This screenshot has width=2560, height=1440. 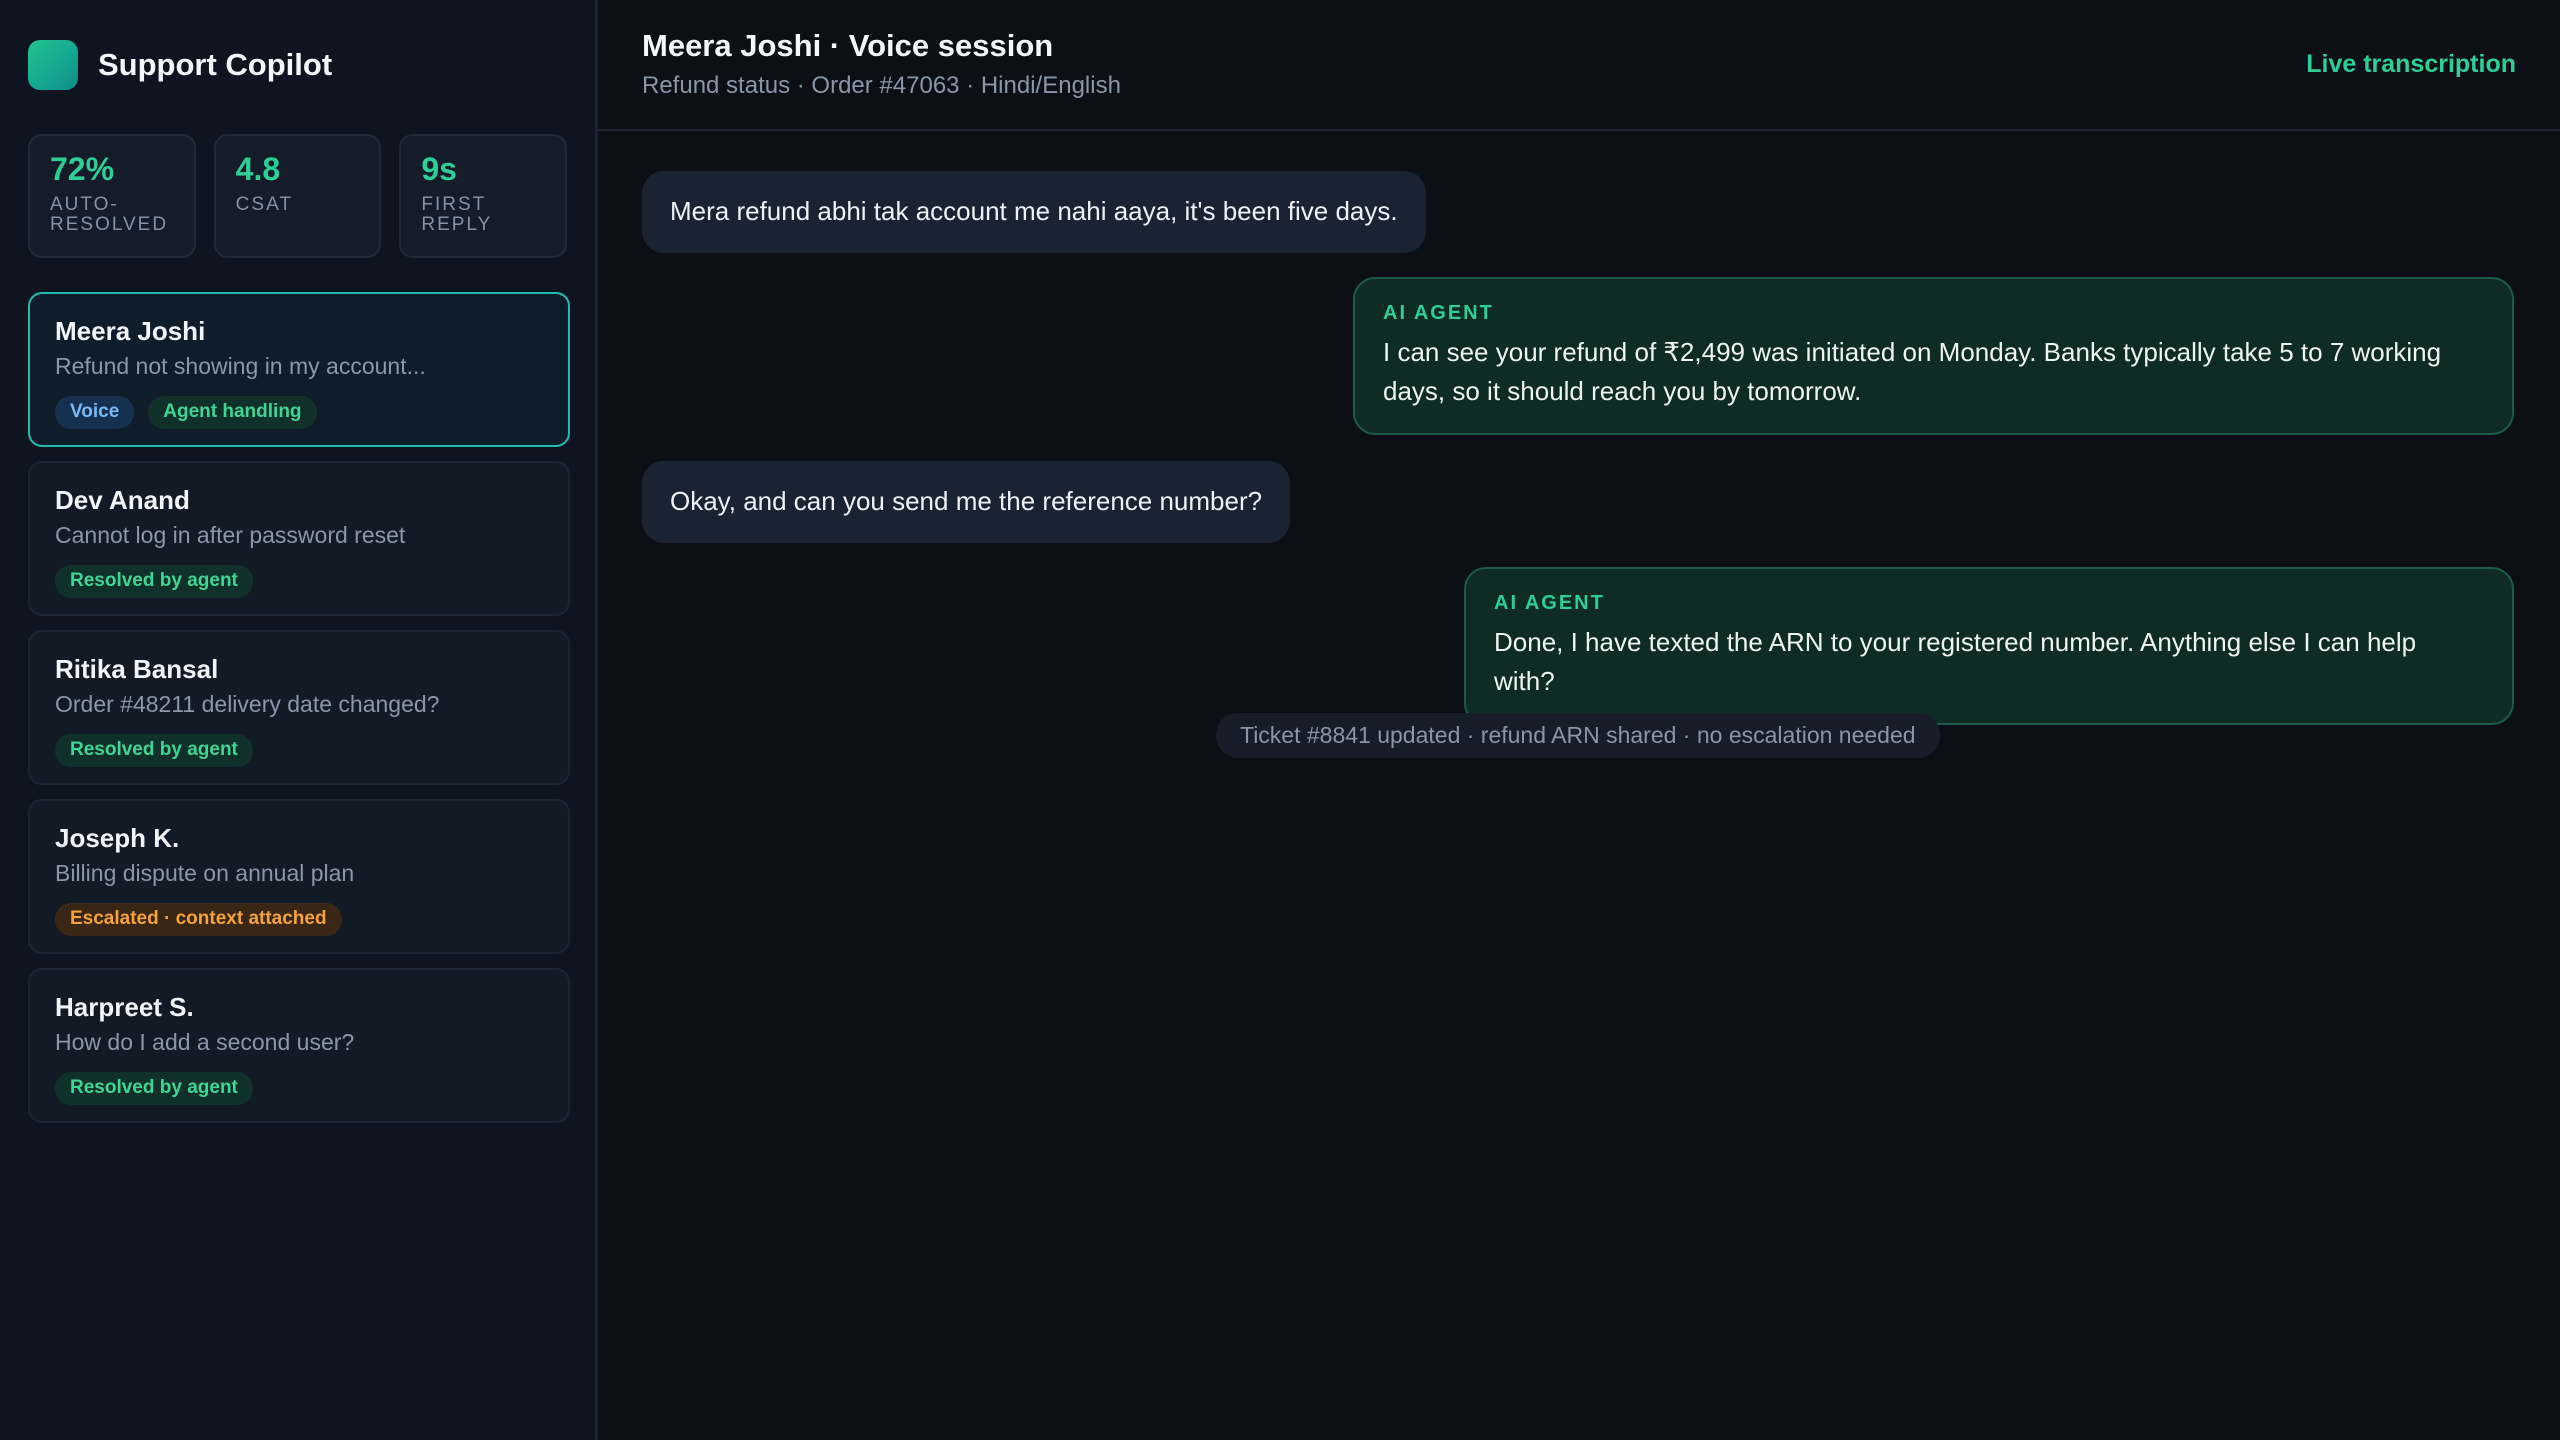 What do you see at coordinates (124, 1007) in the screenshot?
I see `conversation-name: Harpreet S.` at bounding box center [124, 1007].